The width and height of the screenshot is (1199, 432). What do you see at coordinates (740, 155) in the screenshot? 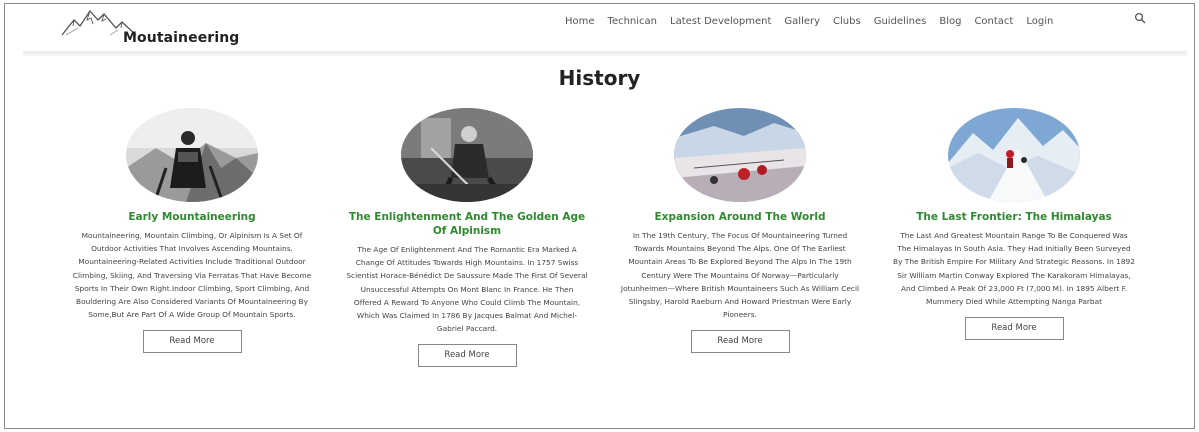
I see `expansion-photo` at bounding box center [740, 155].